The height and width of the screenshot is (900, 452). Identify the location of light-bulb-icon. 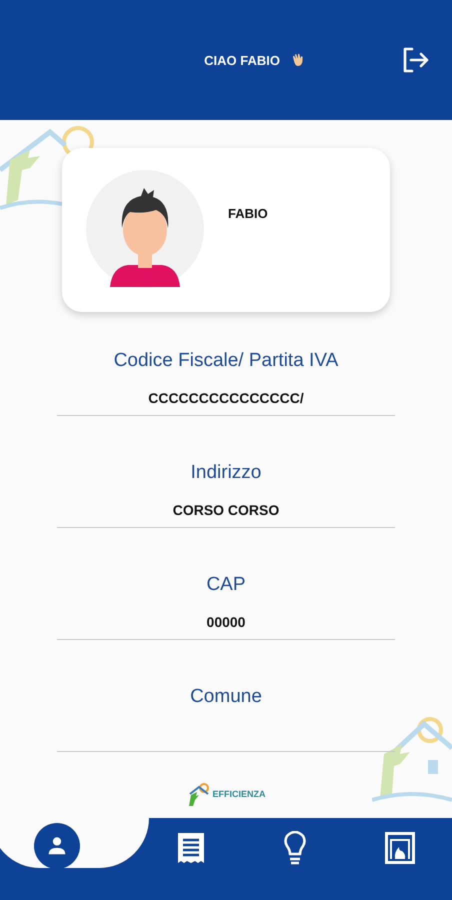
(295, 848).